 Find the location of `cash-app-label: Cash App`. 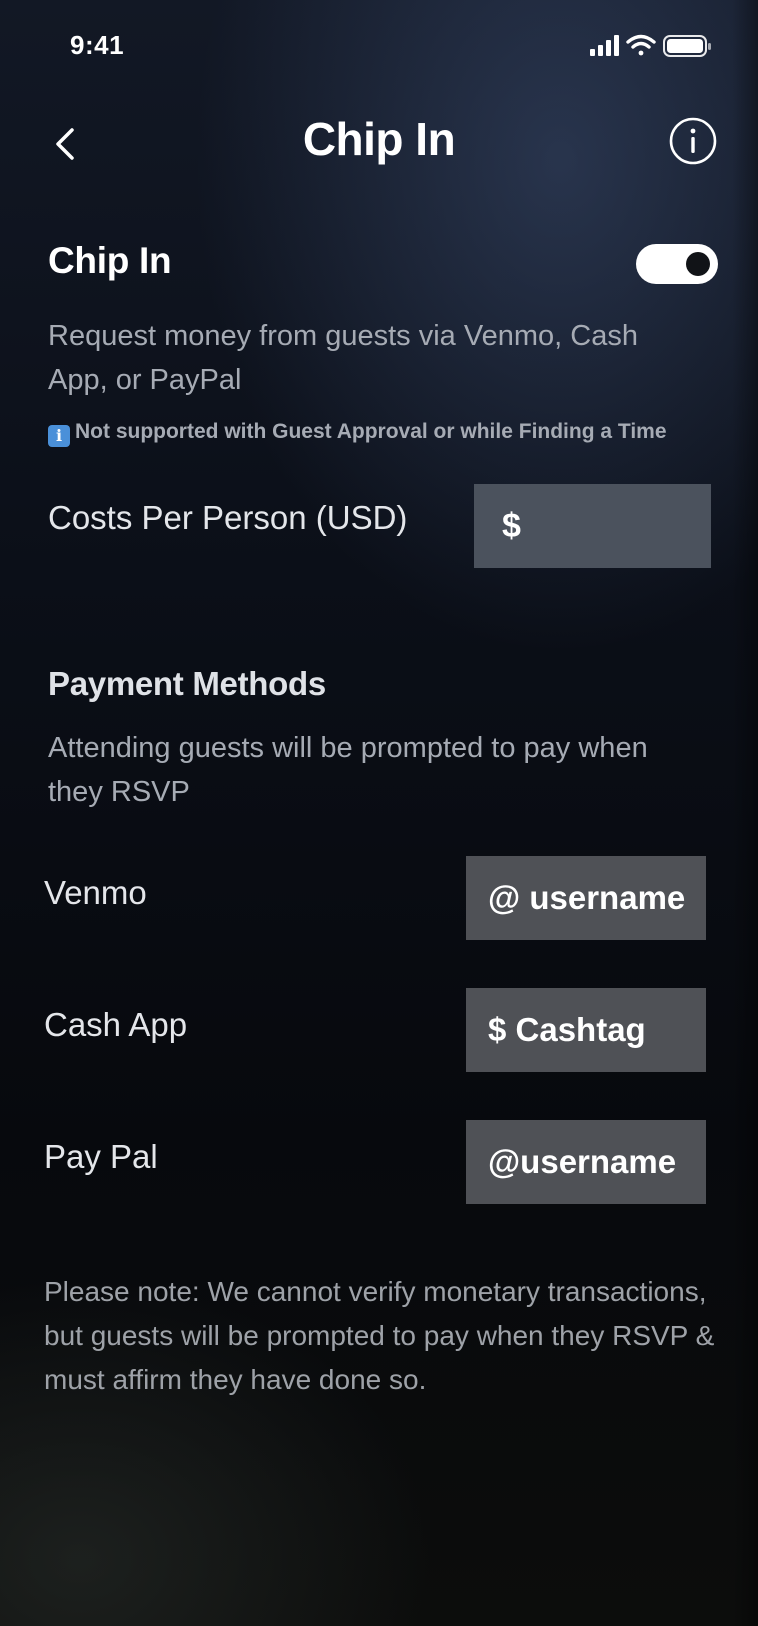

cash-app-label: Cash App is located at coordinates (116, 1024).